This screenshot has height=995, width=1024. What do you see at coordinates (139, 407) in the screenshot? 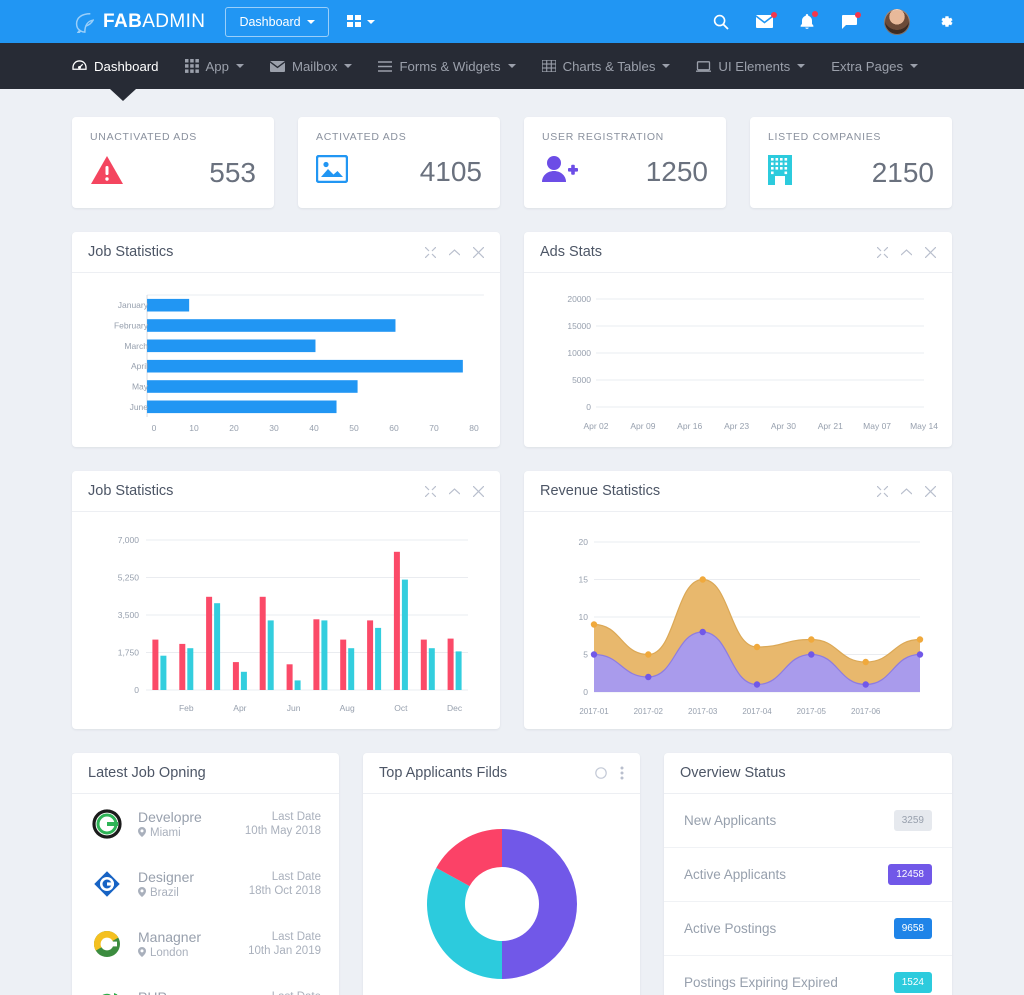
I see `svg-text: June` at bounding box center [139, 407].